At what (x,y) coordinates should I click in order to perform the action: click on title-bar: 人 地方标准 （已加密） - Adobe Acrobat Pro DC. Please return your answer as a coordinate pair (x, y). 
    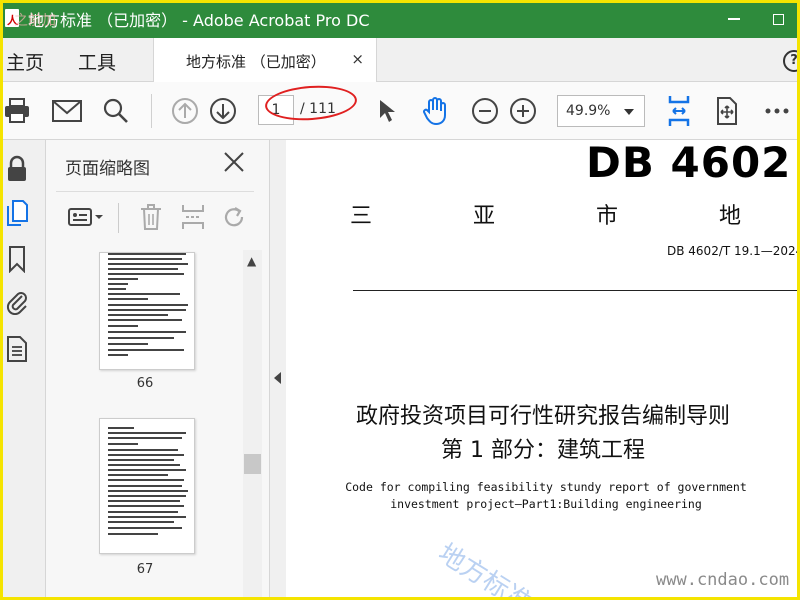
    Looking at the image, I should click on (400, 19).